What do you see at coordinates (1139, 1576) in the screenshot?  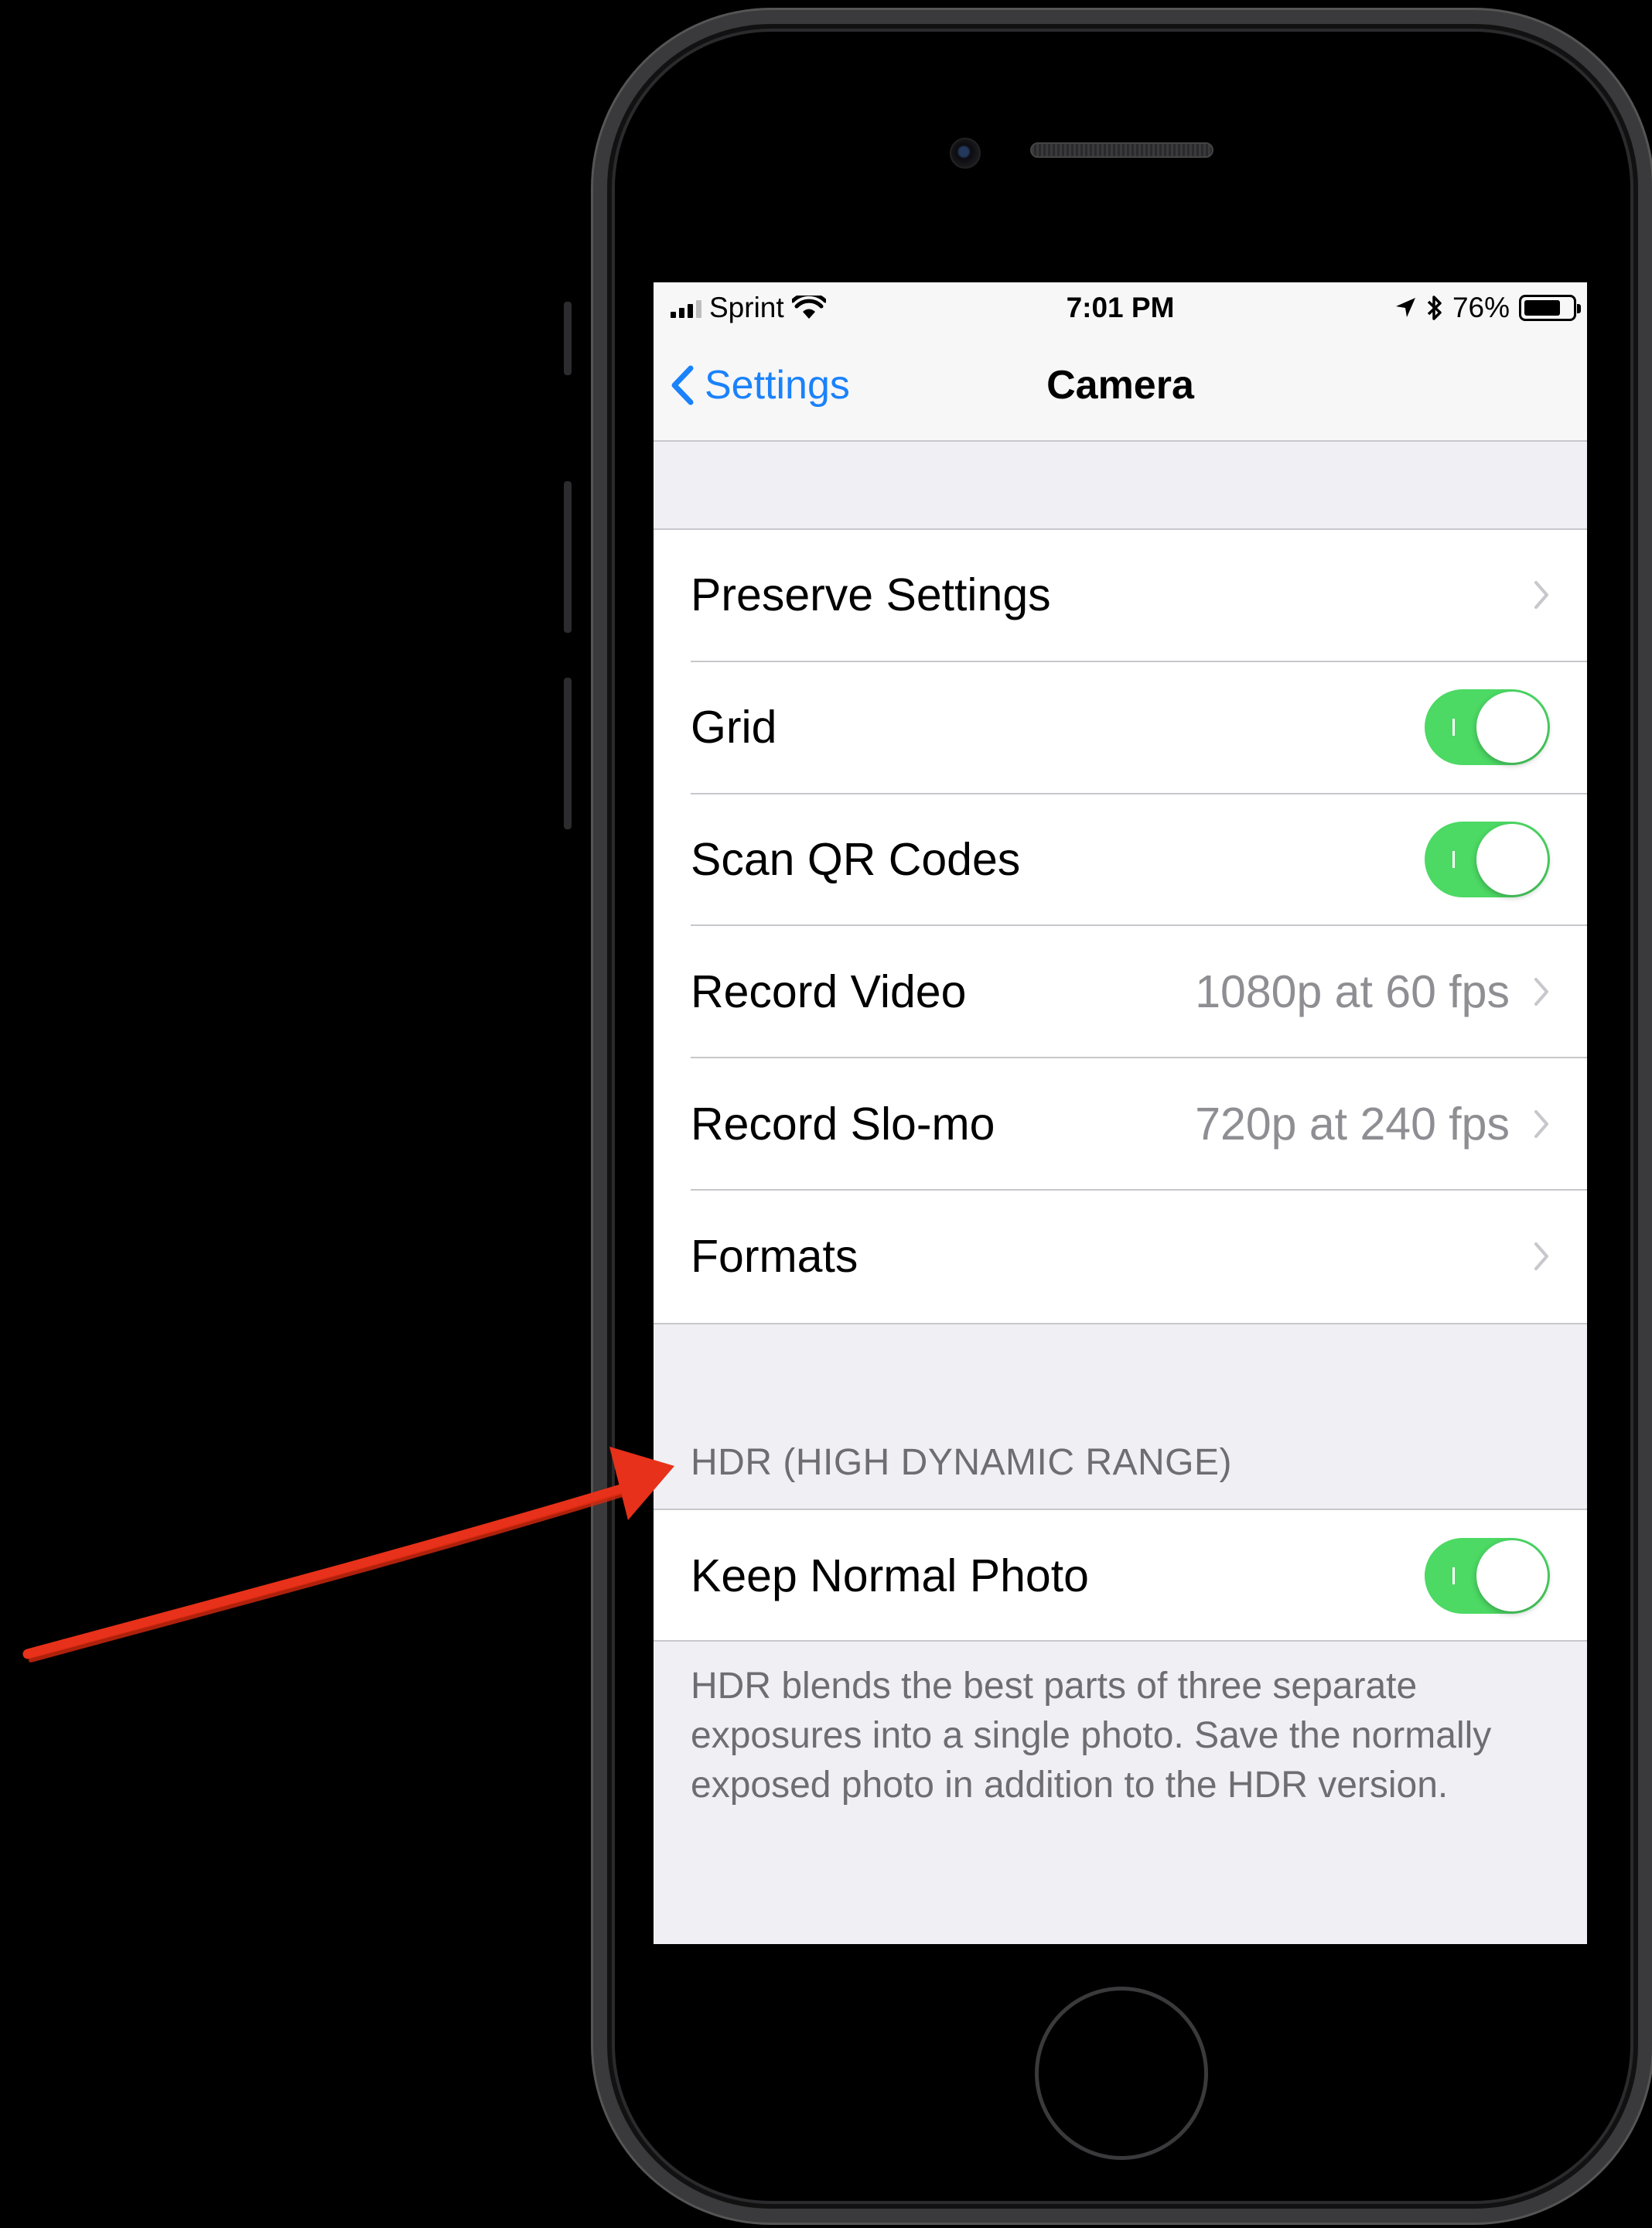 I see `setting-row-keep-normal-photo: Keep Normal Photo` at bounding box center [1139, 1576].